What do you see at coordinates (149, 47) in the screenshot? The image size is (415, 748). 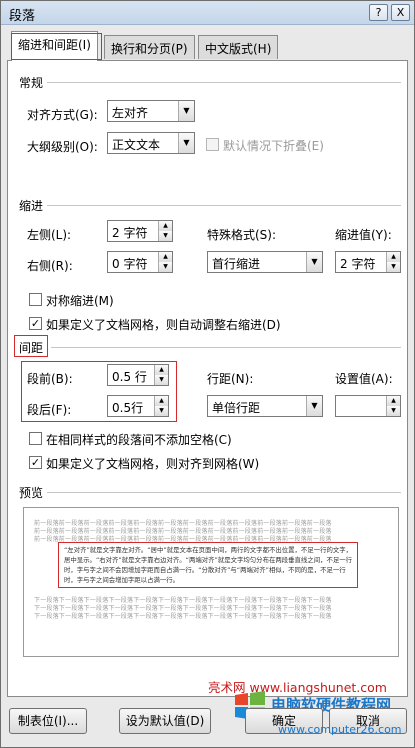 I see `tab-line-page-breaks: 换行和分页(P)` at bounding box center [149, 47].